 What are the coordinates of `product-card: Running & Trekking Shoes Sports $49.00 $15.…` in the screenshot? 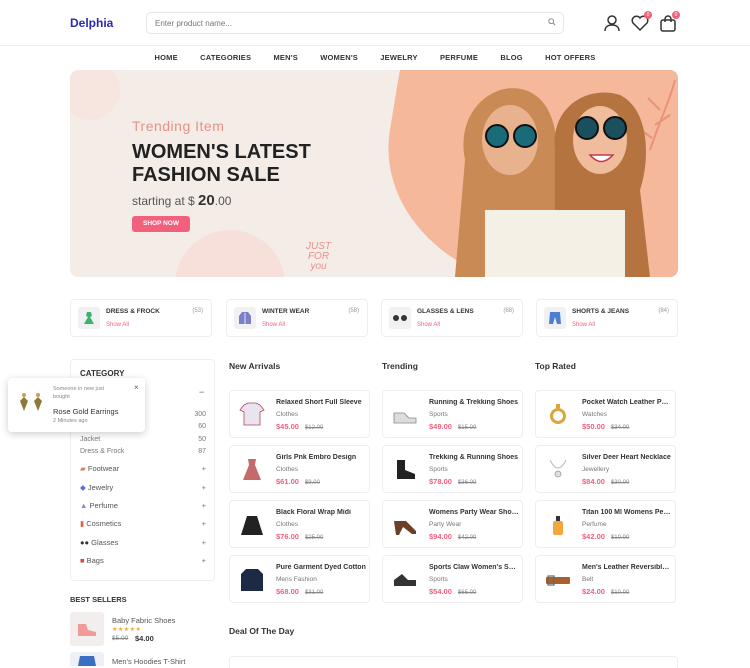 It's located at (452, 414).